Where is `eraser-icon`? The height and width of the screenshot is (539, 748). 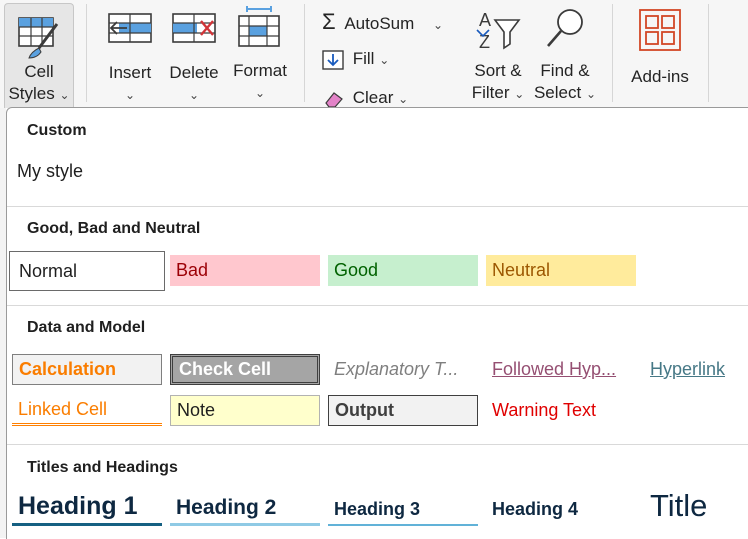 eraser-icon is located at coordinates (334, 99).